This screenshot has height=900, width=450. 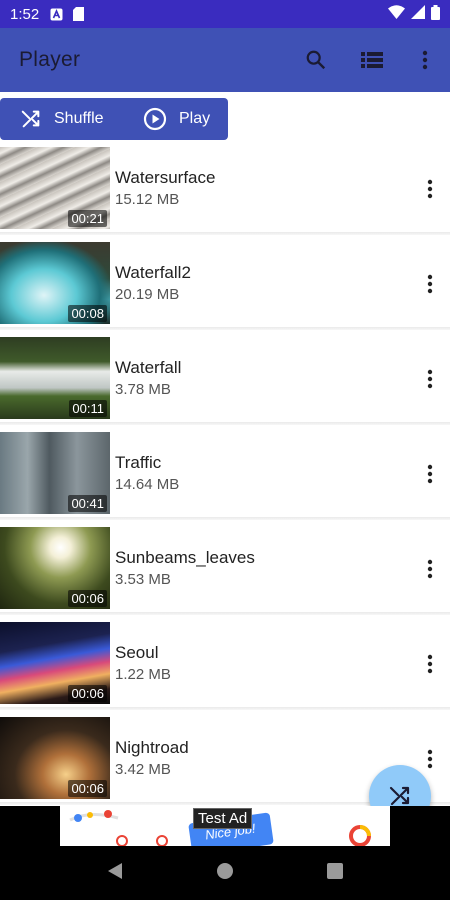 What do you see at coordinates (147, 484) in the screenshot?
I see `video-size: 14.64 MB` at bounding box center [147, 484].